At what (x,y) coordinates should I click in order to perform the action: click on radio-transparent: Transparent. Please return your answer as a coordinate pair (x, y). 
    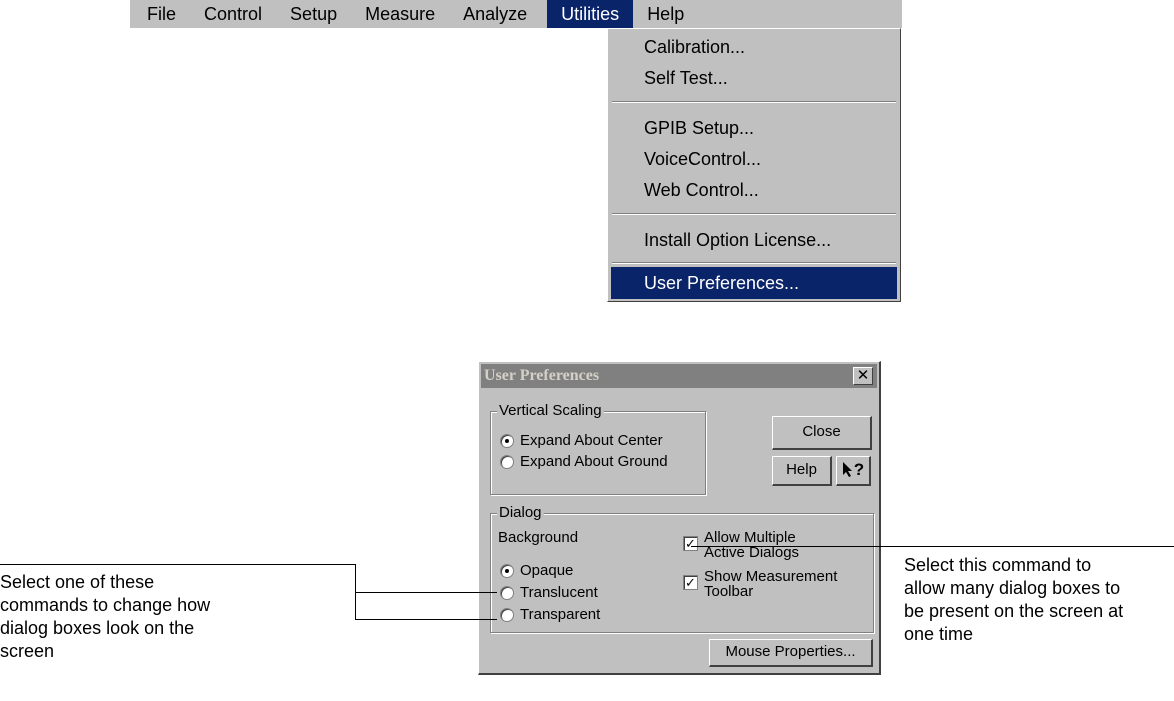
    Looking at the image, I should click on (550, 614).